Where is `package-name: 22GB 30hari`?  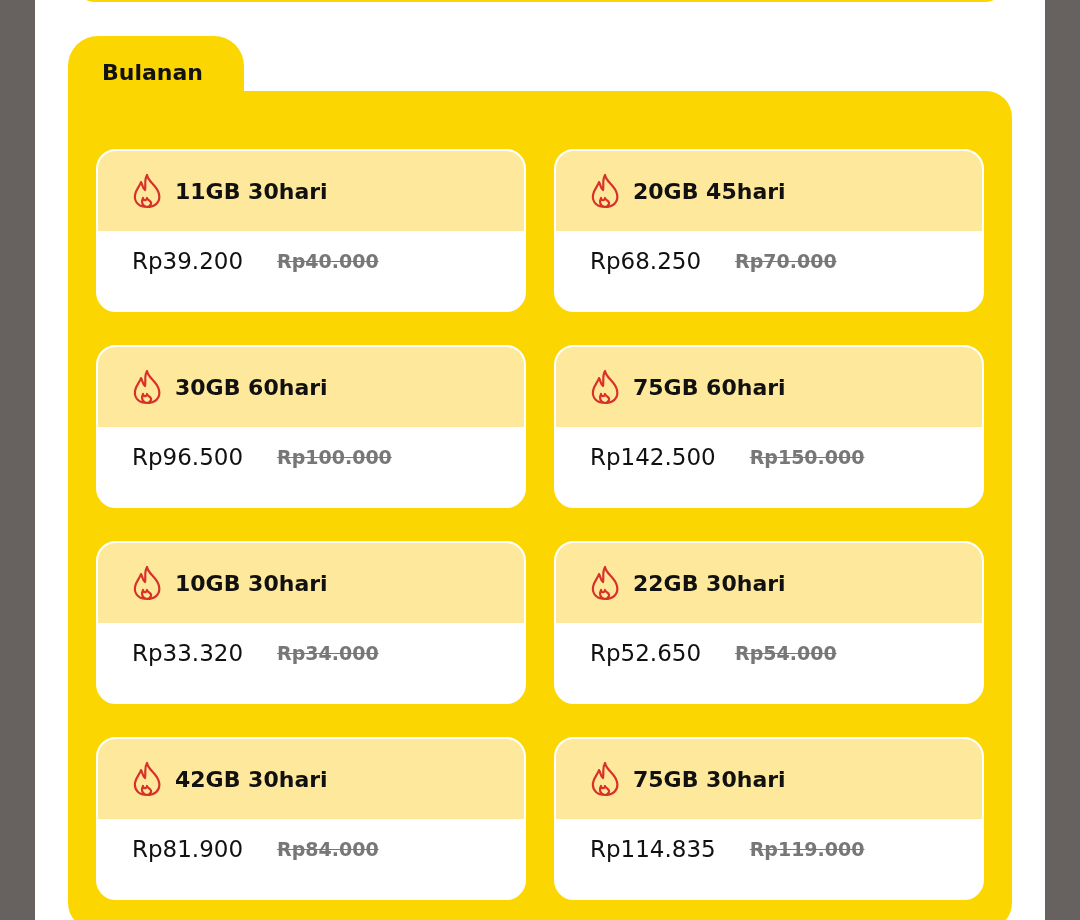 package-name: 22GB 30hari is located at coordinates (709, 583).